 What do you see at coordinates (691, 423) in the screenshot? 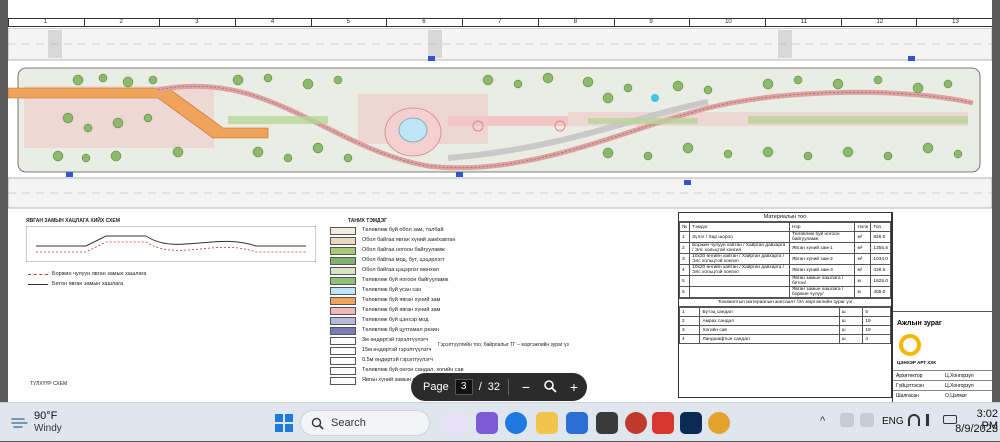
I see `photoshop-icon` at bounding box center [691, 423].